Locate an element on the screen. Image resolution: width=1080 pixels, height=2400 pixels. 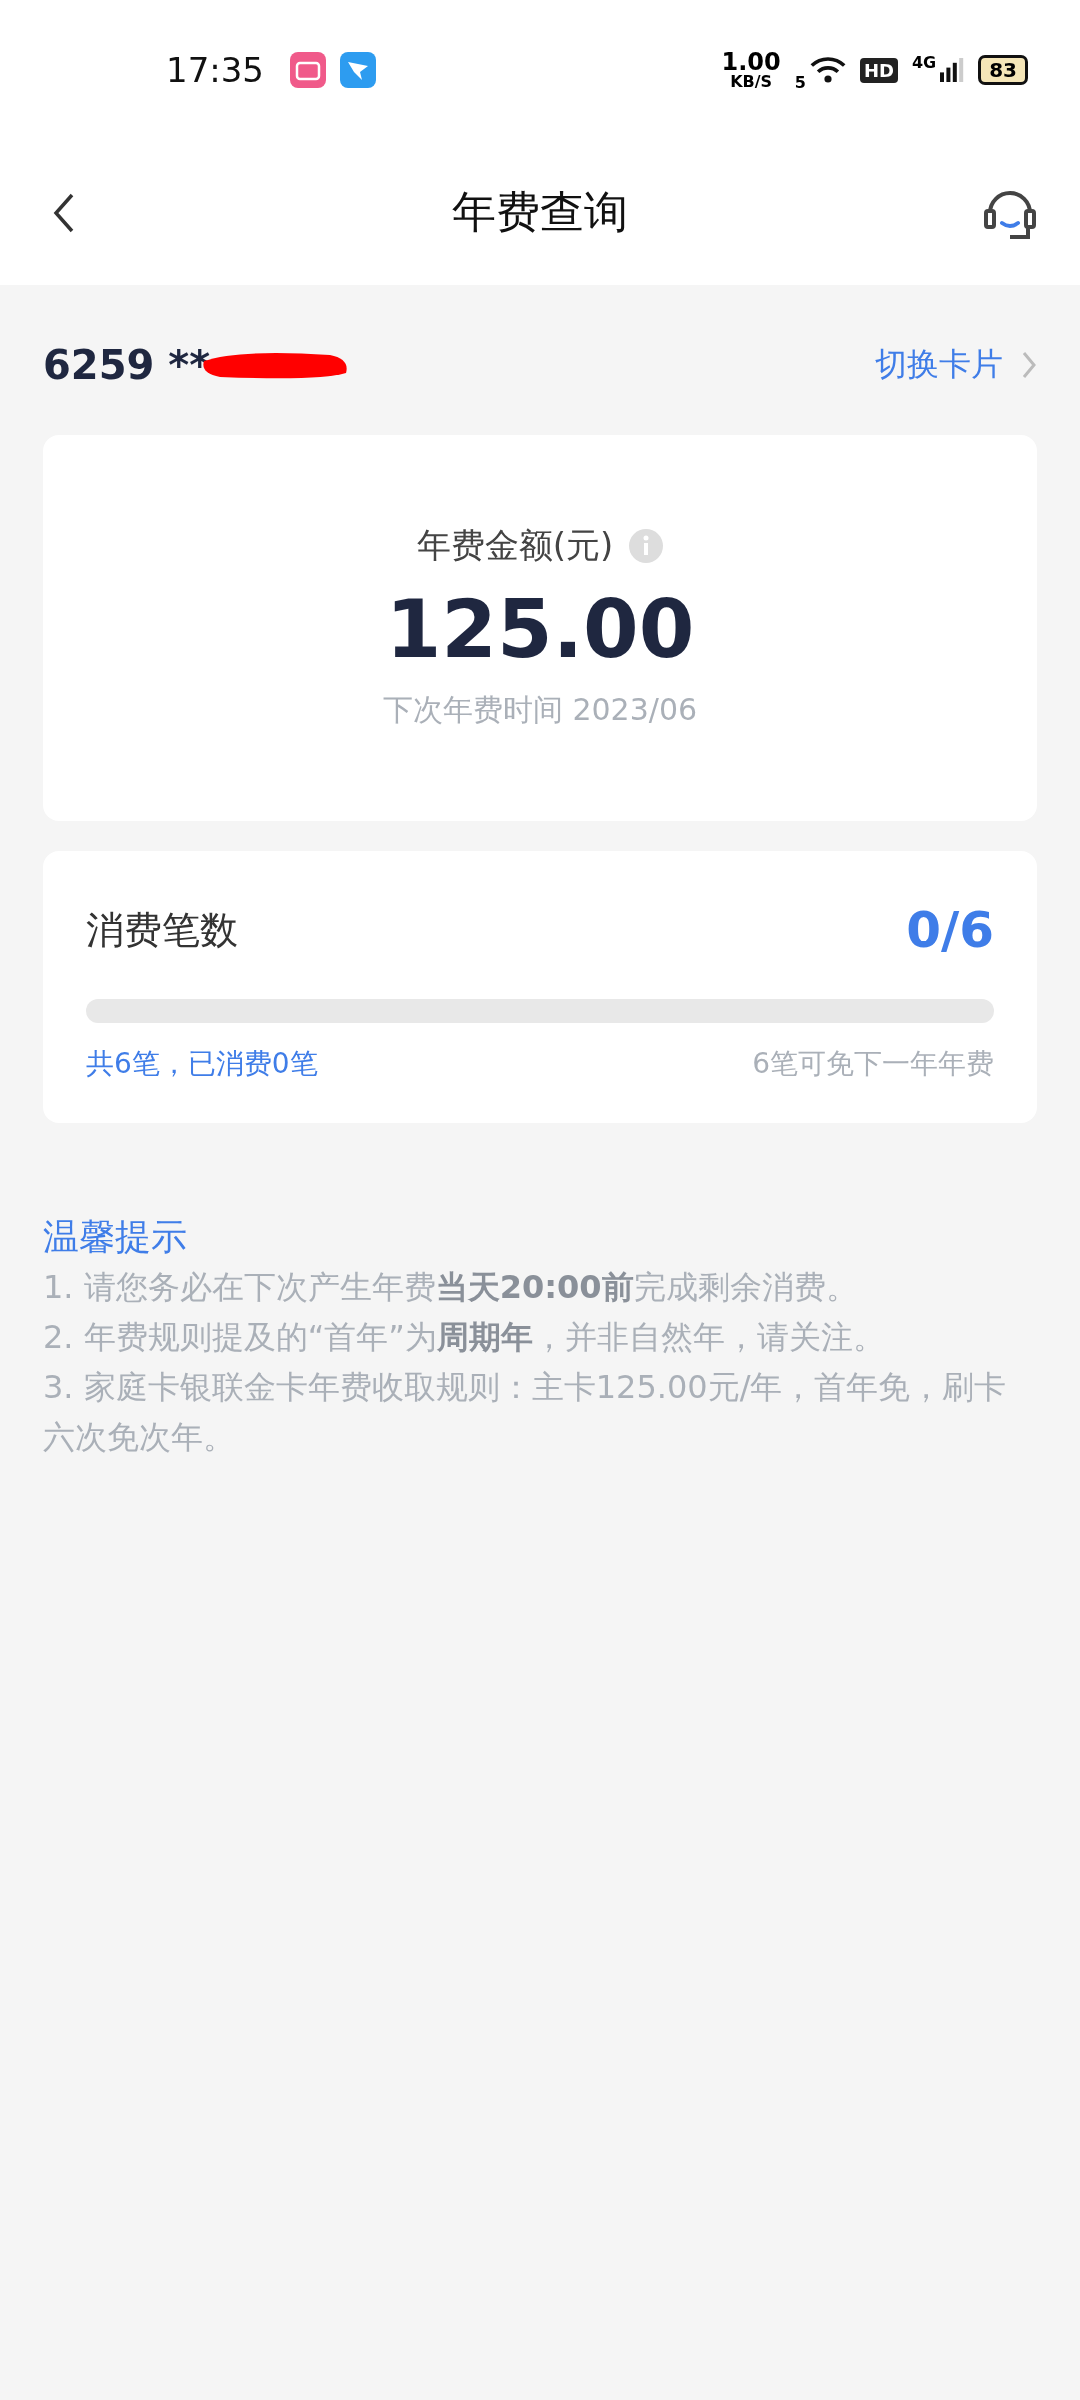
battery-indicator: 83 is located at coordinates (1003, 70).